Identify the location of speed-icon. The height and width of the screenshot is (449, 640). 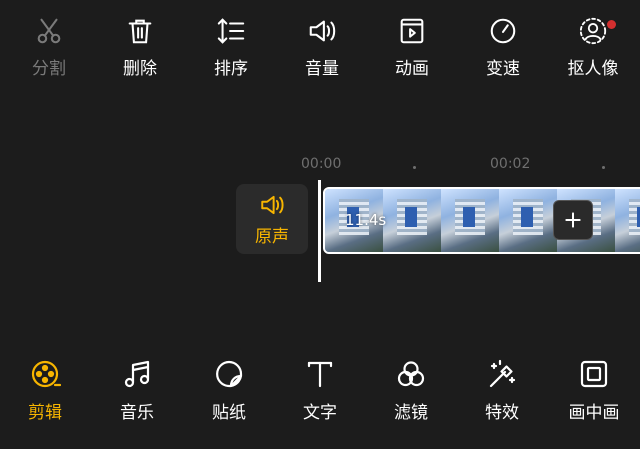
(503, 31).